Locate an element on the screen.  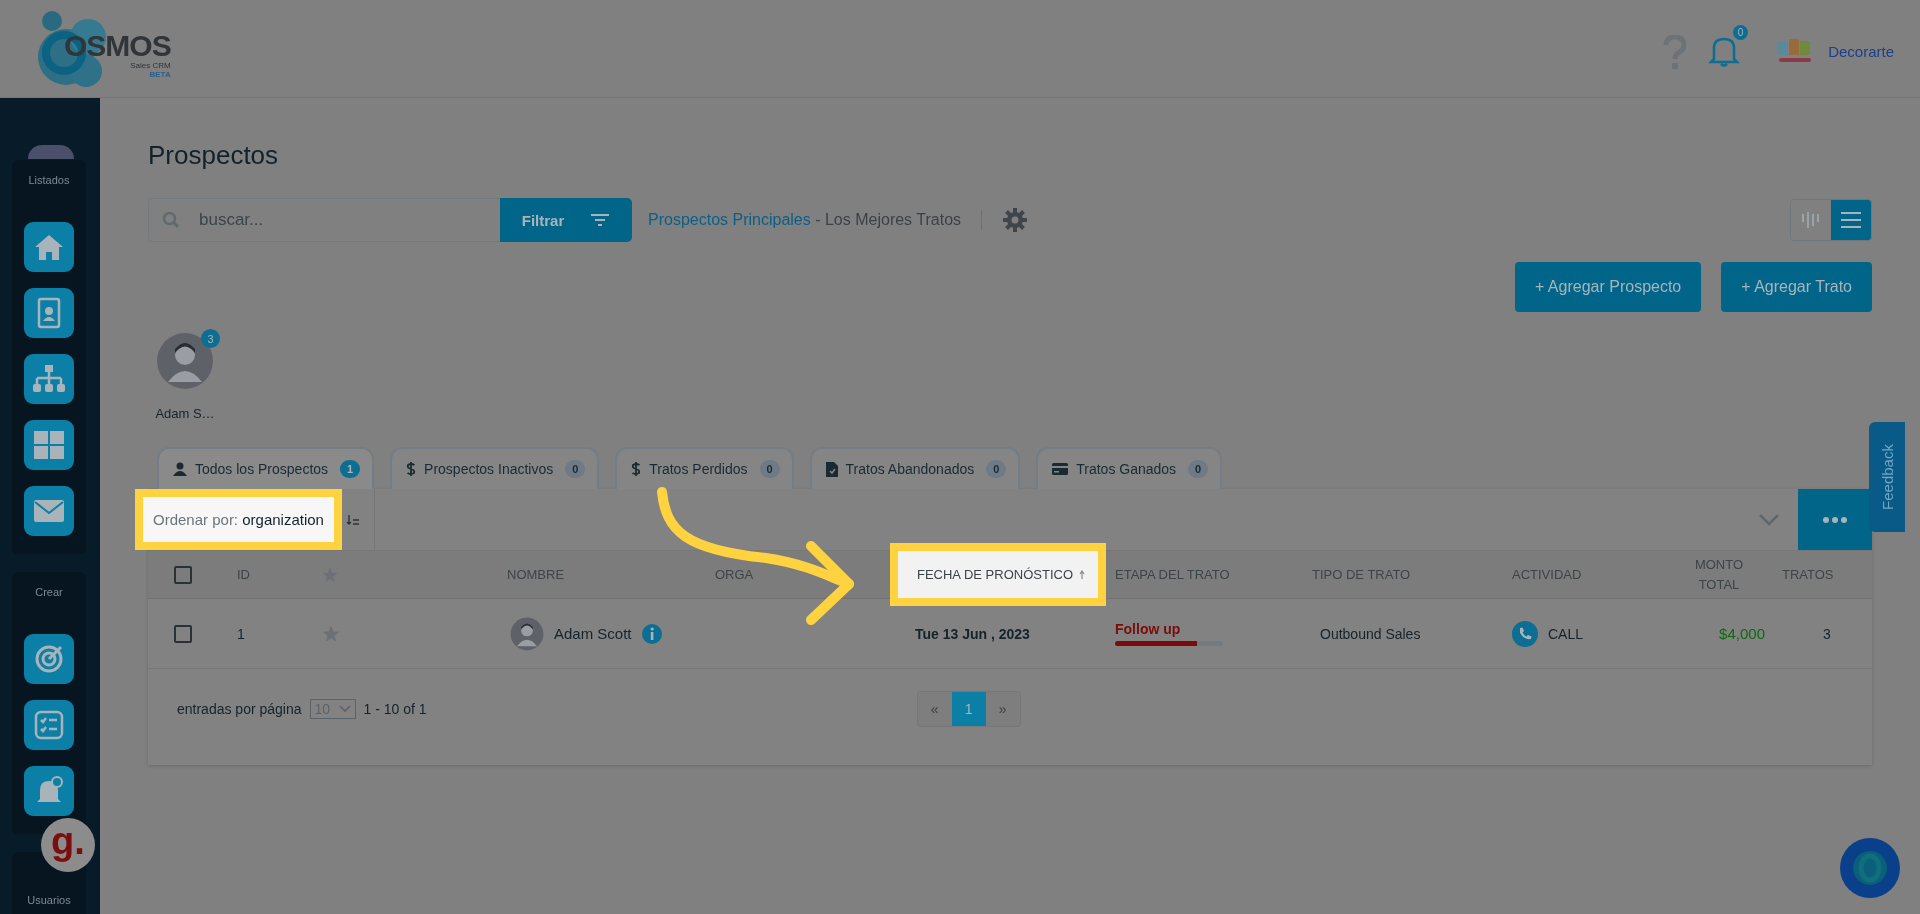
add-button: + Agregar Prospecto is located at coordinates (1608, 287).